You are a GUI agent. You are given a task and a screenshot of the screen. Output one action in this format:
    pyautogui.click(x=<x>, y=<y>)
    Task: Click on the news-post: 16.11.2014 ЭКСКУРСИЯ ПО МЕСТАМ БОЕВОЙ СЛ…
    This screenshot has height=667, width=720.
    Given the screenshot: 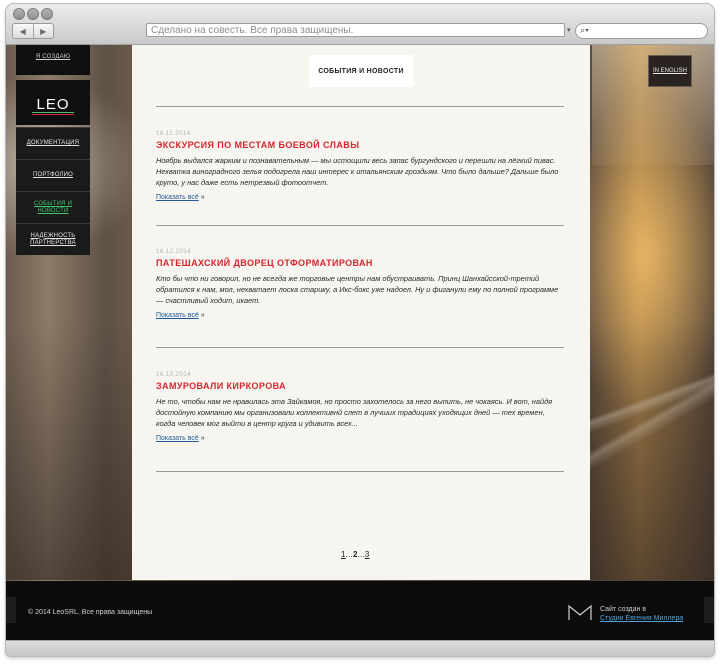 What is the action you would take?
    pyautogui.click(x=361, y=166)
    